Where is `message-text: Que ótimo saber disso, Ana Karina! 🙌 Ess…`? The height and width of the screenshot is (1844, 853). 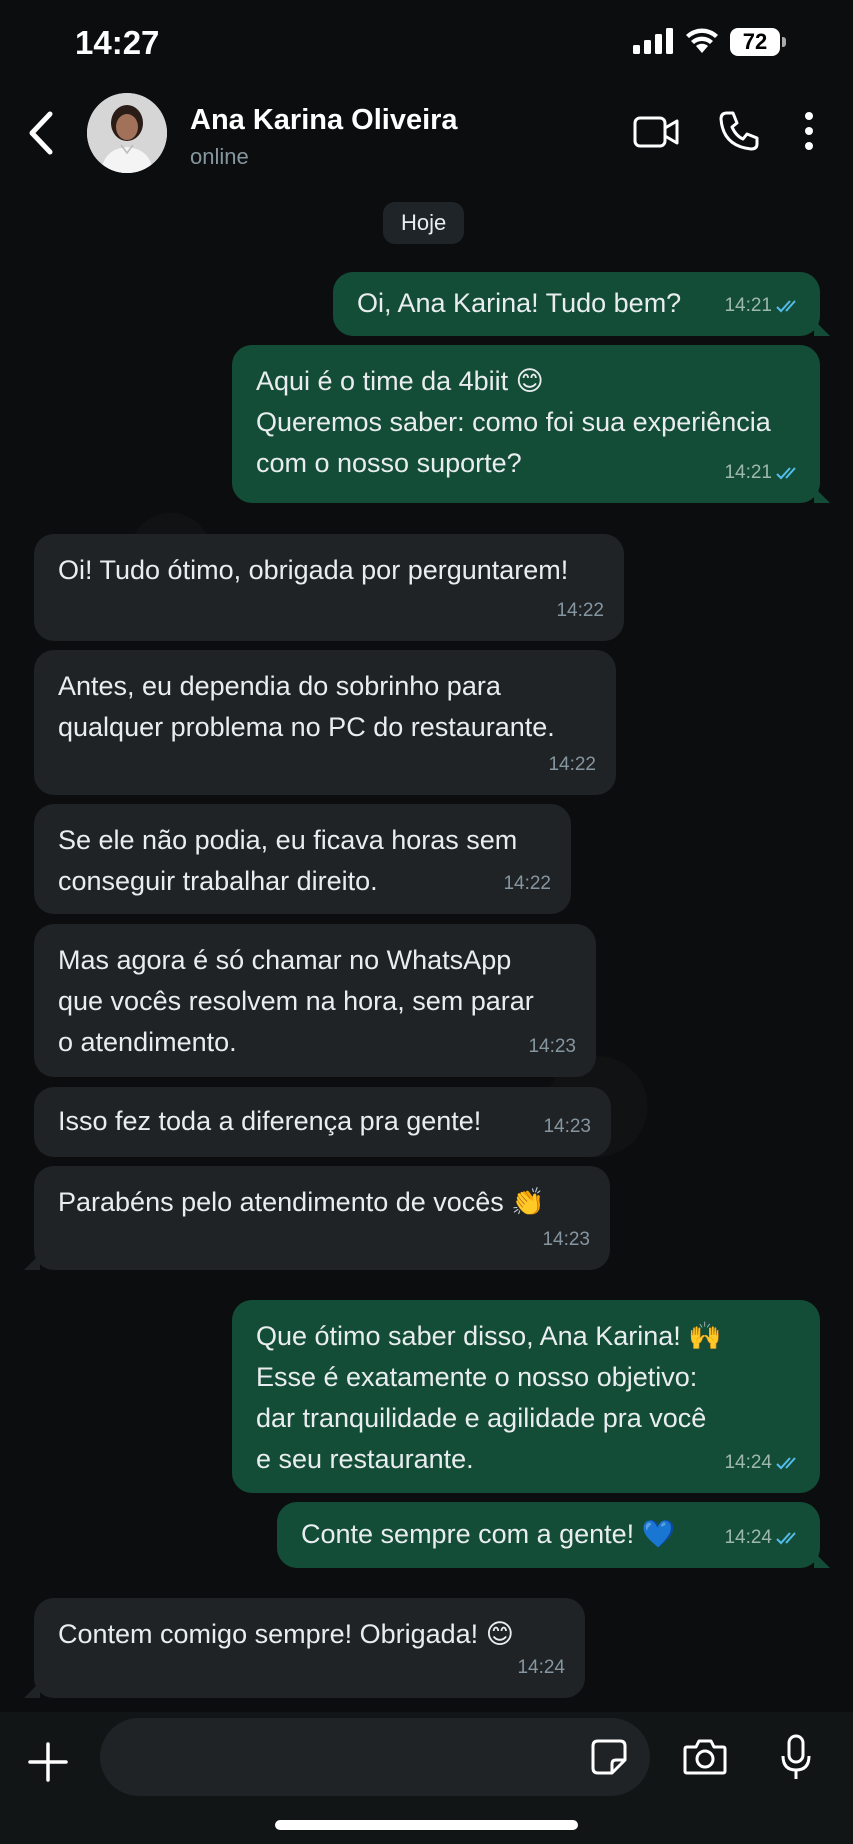 message-text: Que ótimo saber disso, Ana Karina! 🙌 Ess… is located at coordinates (489, 1397).